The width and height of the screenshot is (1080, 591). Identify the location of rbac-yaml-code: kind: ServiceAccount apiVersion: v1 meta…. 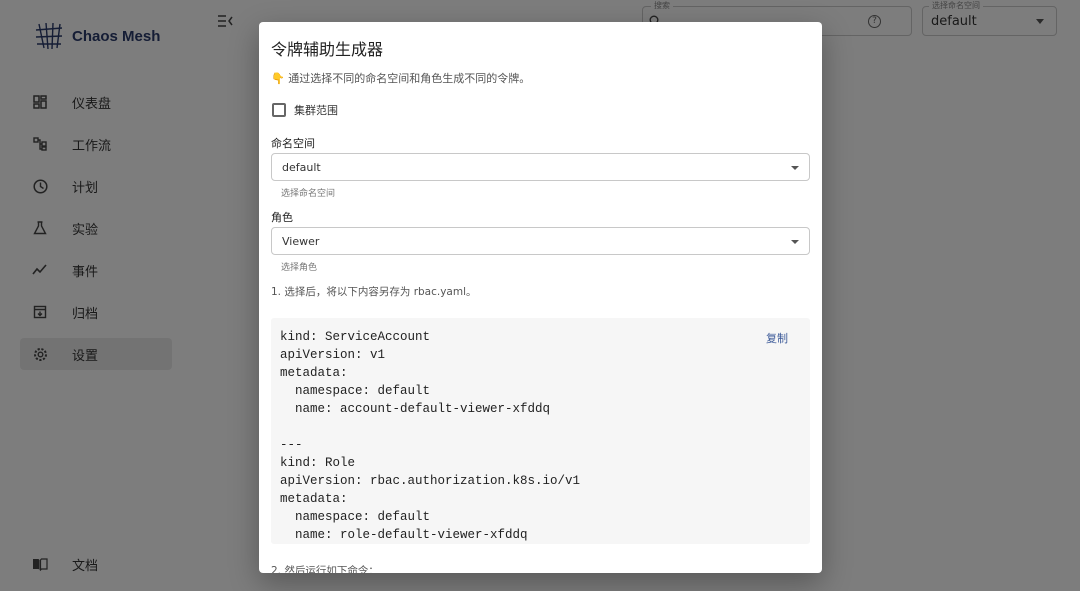
(430, 436).